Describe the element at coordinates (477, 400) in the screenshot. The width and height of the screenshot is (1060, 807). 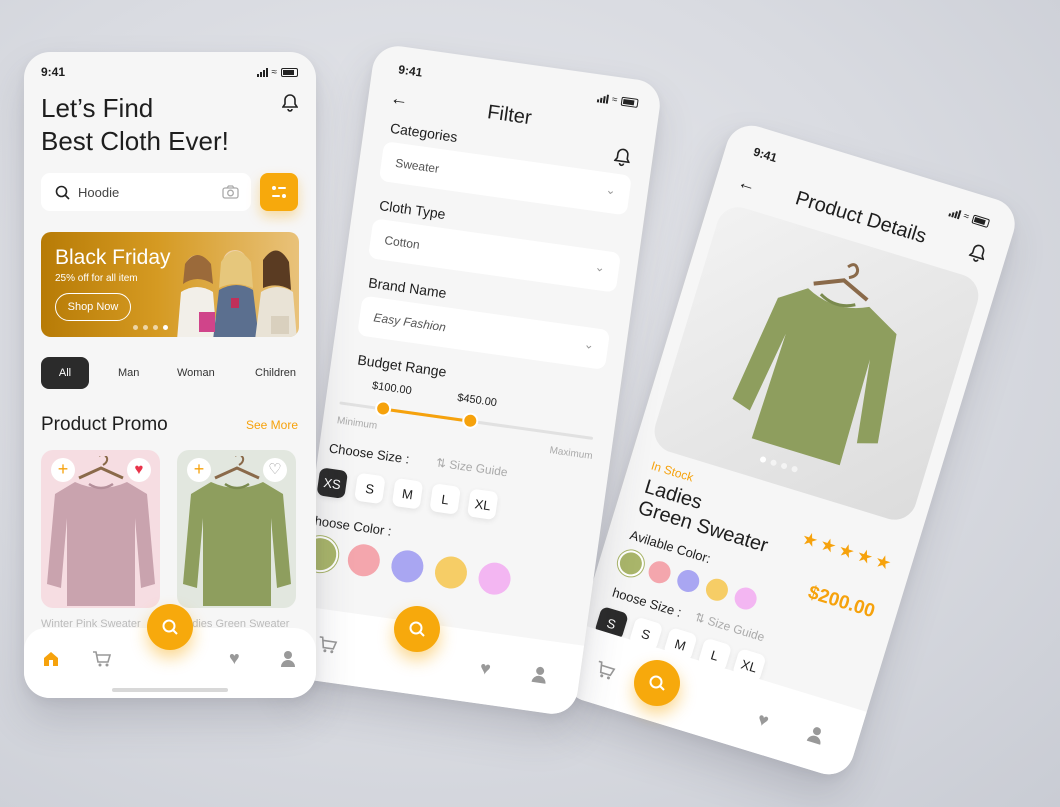
I see `budget-max-value: $450.00` at that location.